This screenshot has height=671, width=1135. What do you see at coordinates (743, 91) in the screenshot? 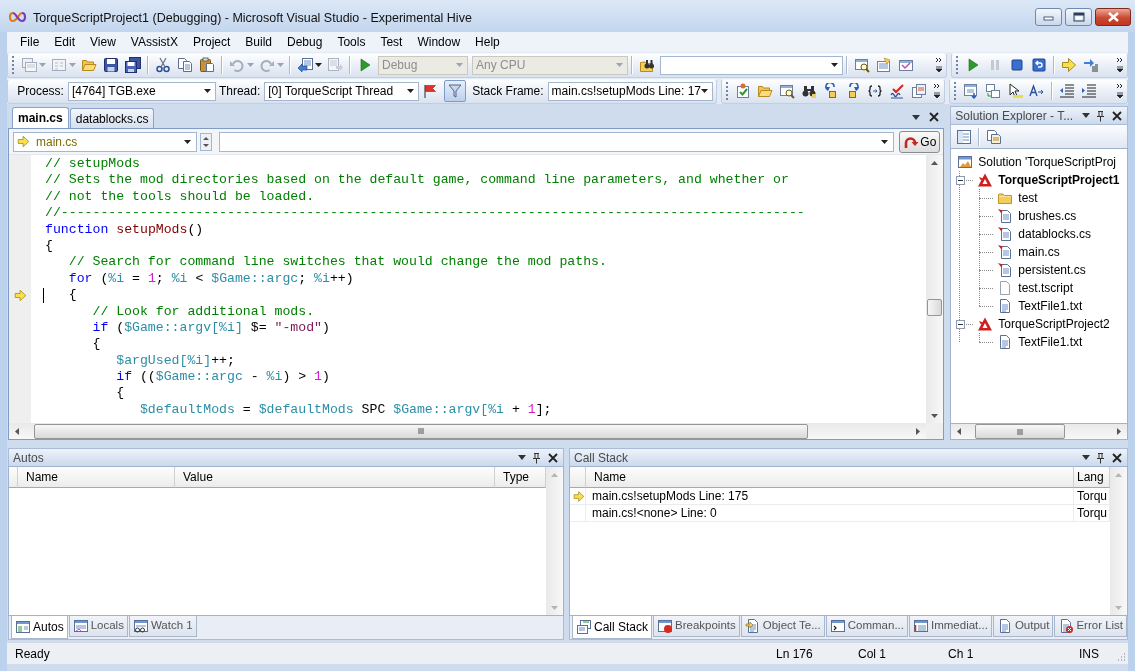
I see `checklist-icon` at bounding box center [743, 91].